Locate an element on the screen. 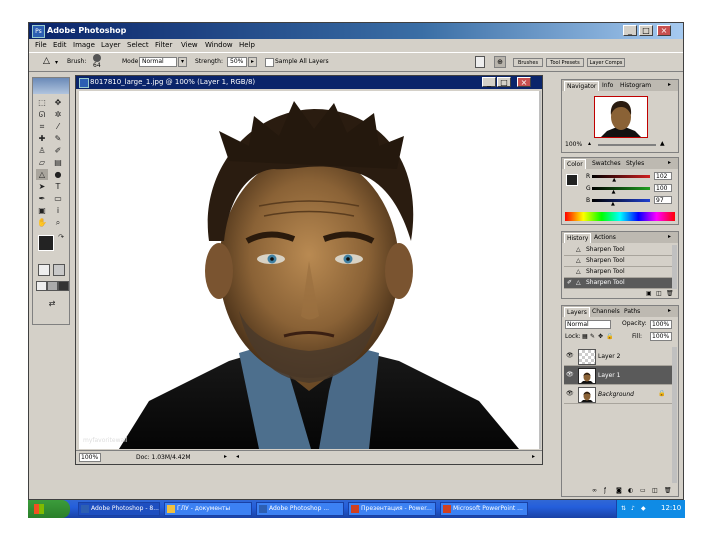  navigator-menu-icon: ▸ is located at coordinates (669, 85).